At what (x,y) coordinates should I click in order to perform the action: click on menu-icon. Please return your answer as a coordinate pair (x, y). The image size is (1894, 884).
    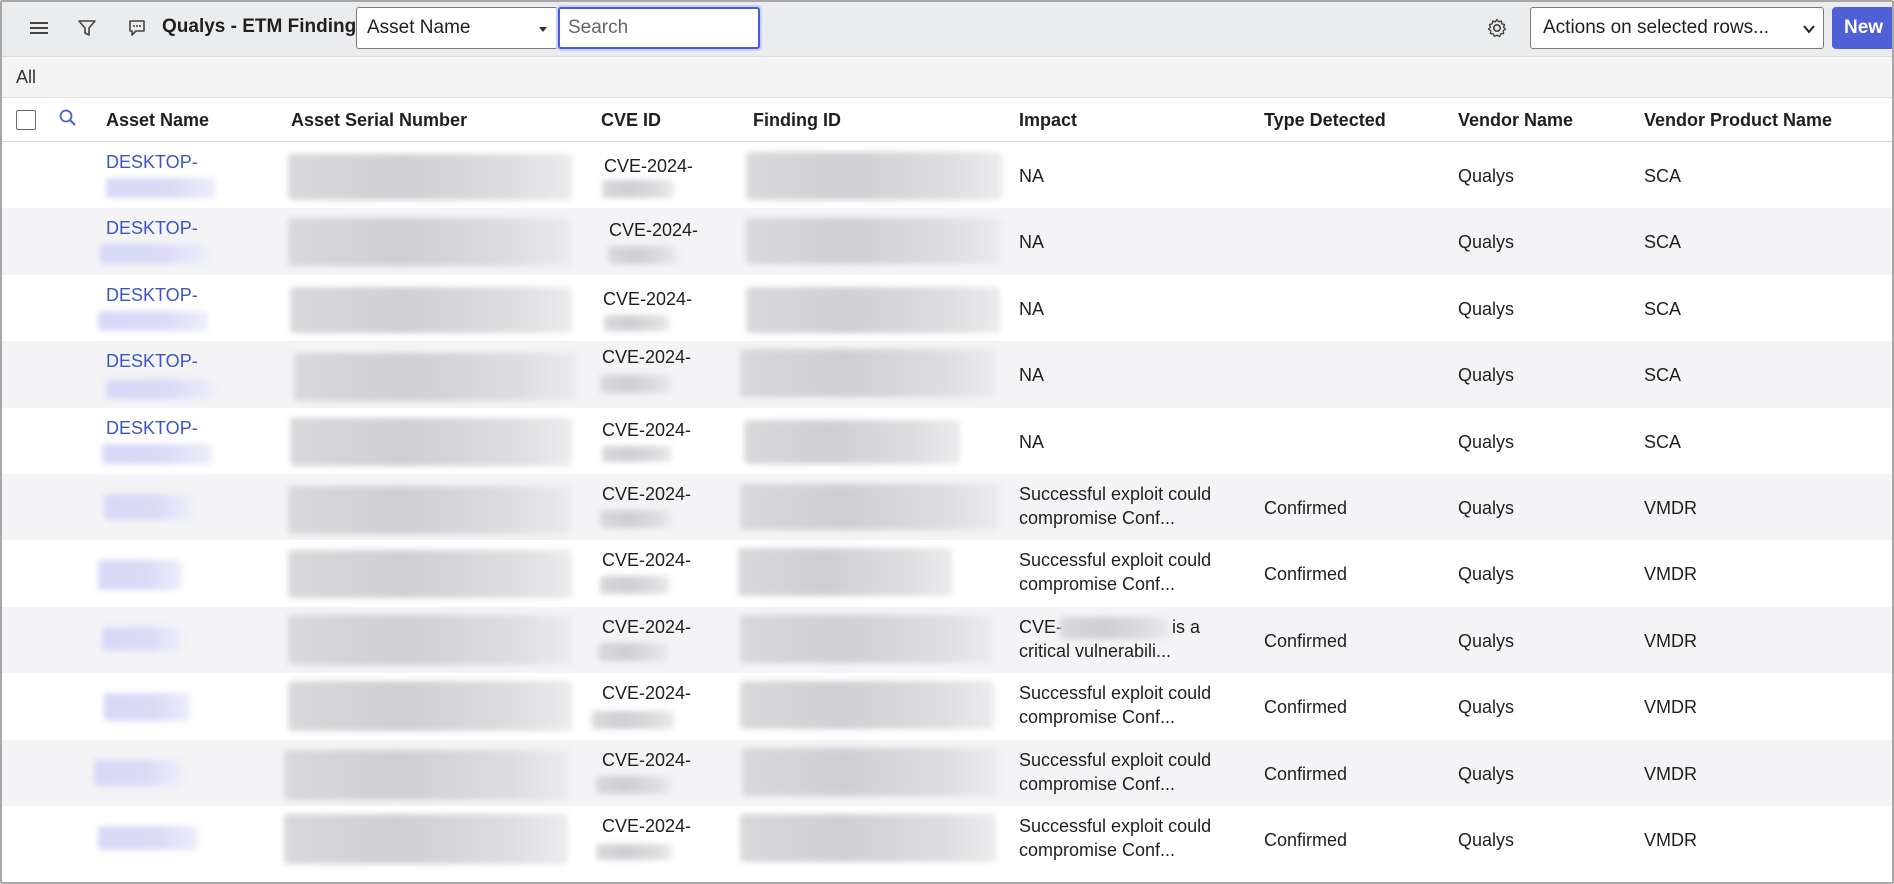
    Looking at the image, I should click on (39, 28).